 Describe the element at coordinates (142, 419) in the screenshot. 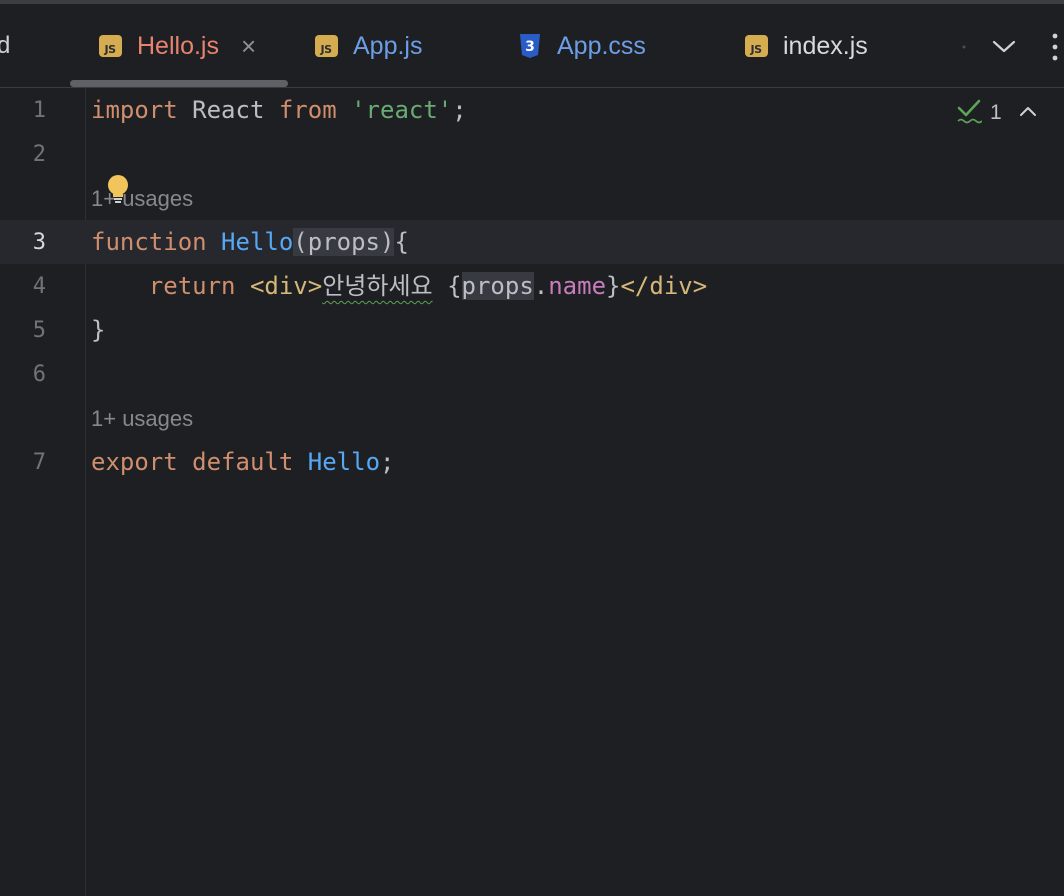

I see `usages-hint: 1+ usages` at that location.